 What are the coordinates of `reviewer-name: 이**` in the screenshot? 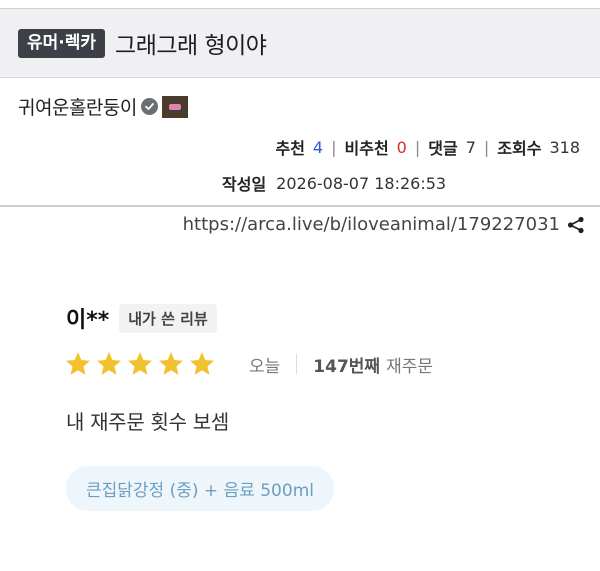 It's located at (88, 320).